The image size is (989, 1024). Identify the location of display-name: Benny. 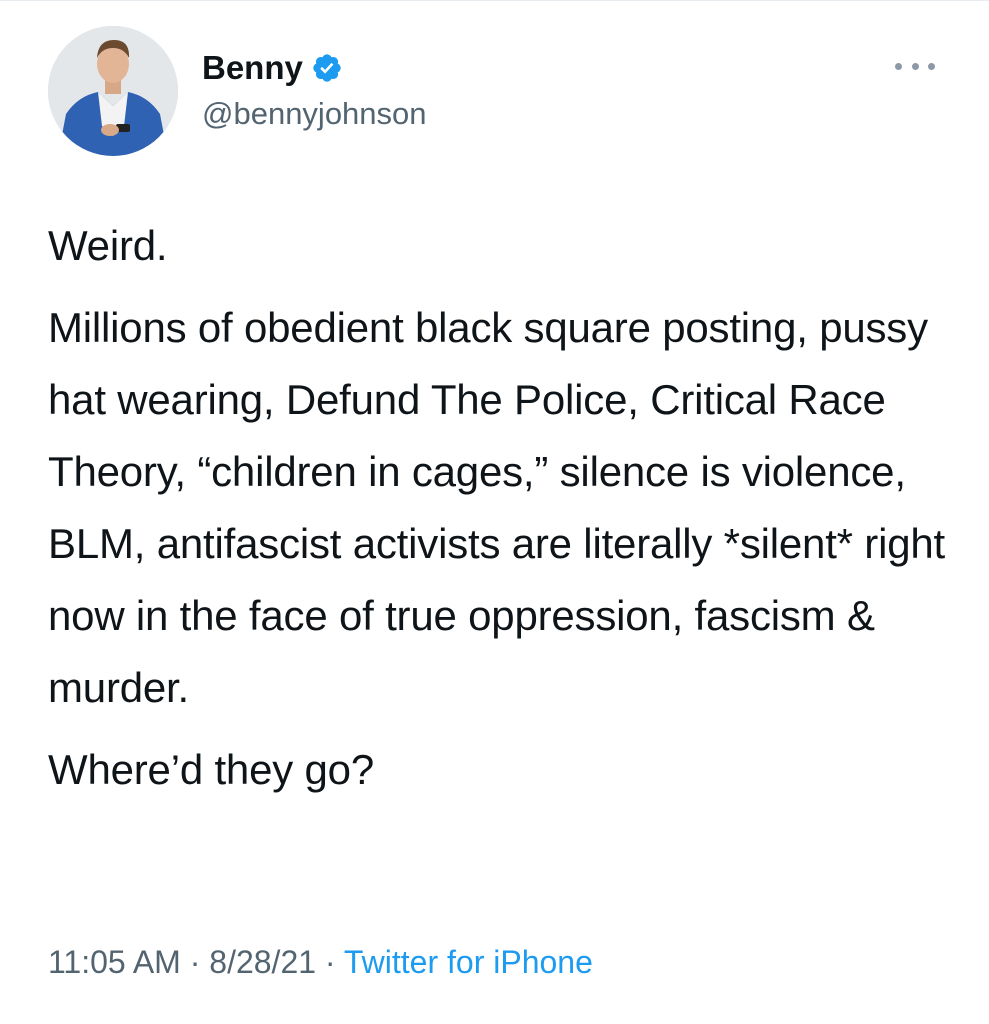
(252, 68).